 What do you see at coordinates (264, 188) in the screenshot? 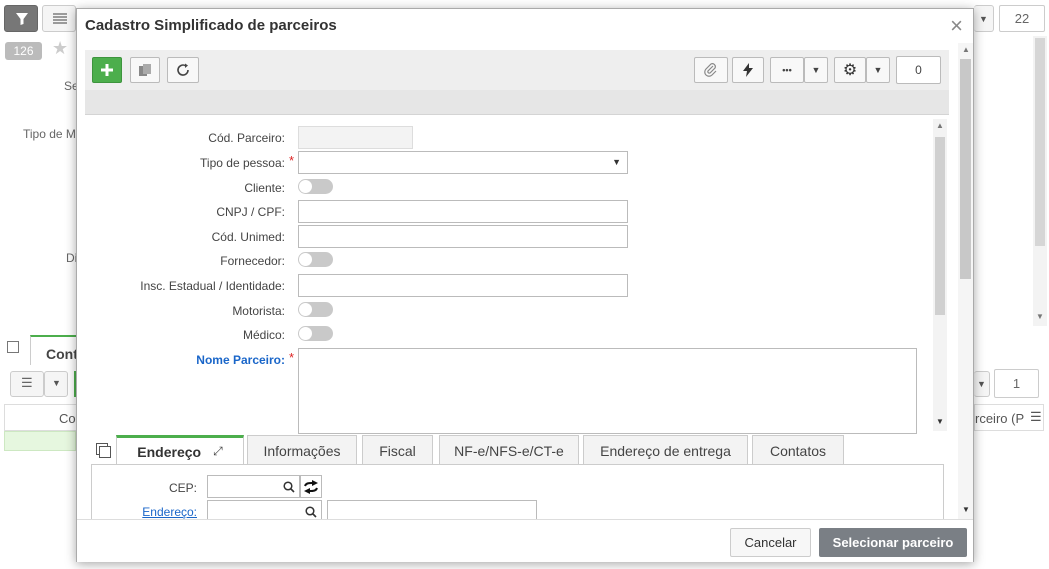
I see `label-cliente: Cliente:` at bounding box center [264, 188].